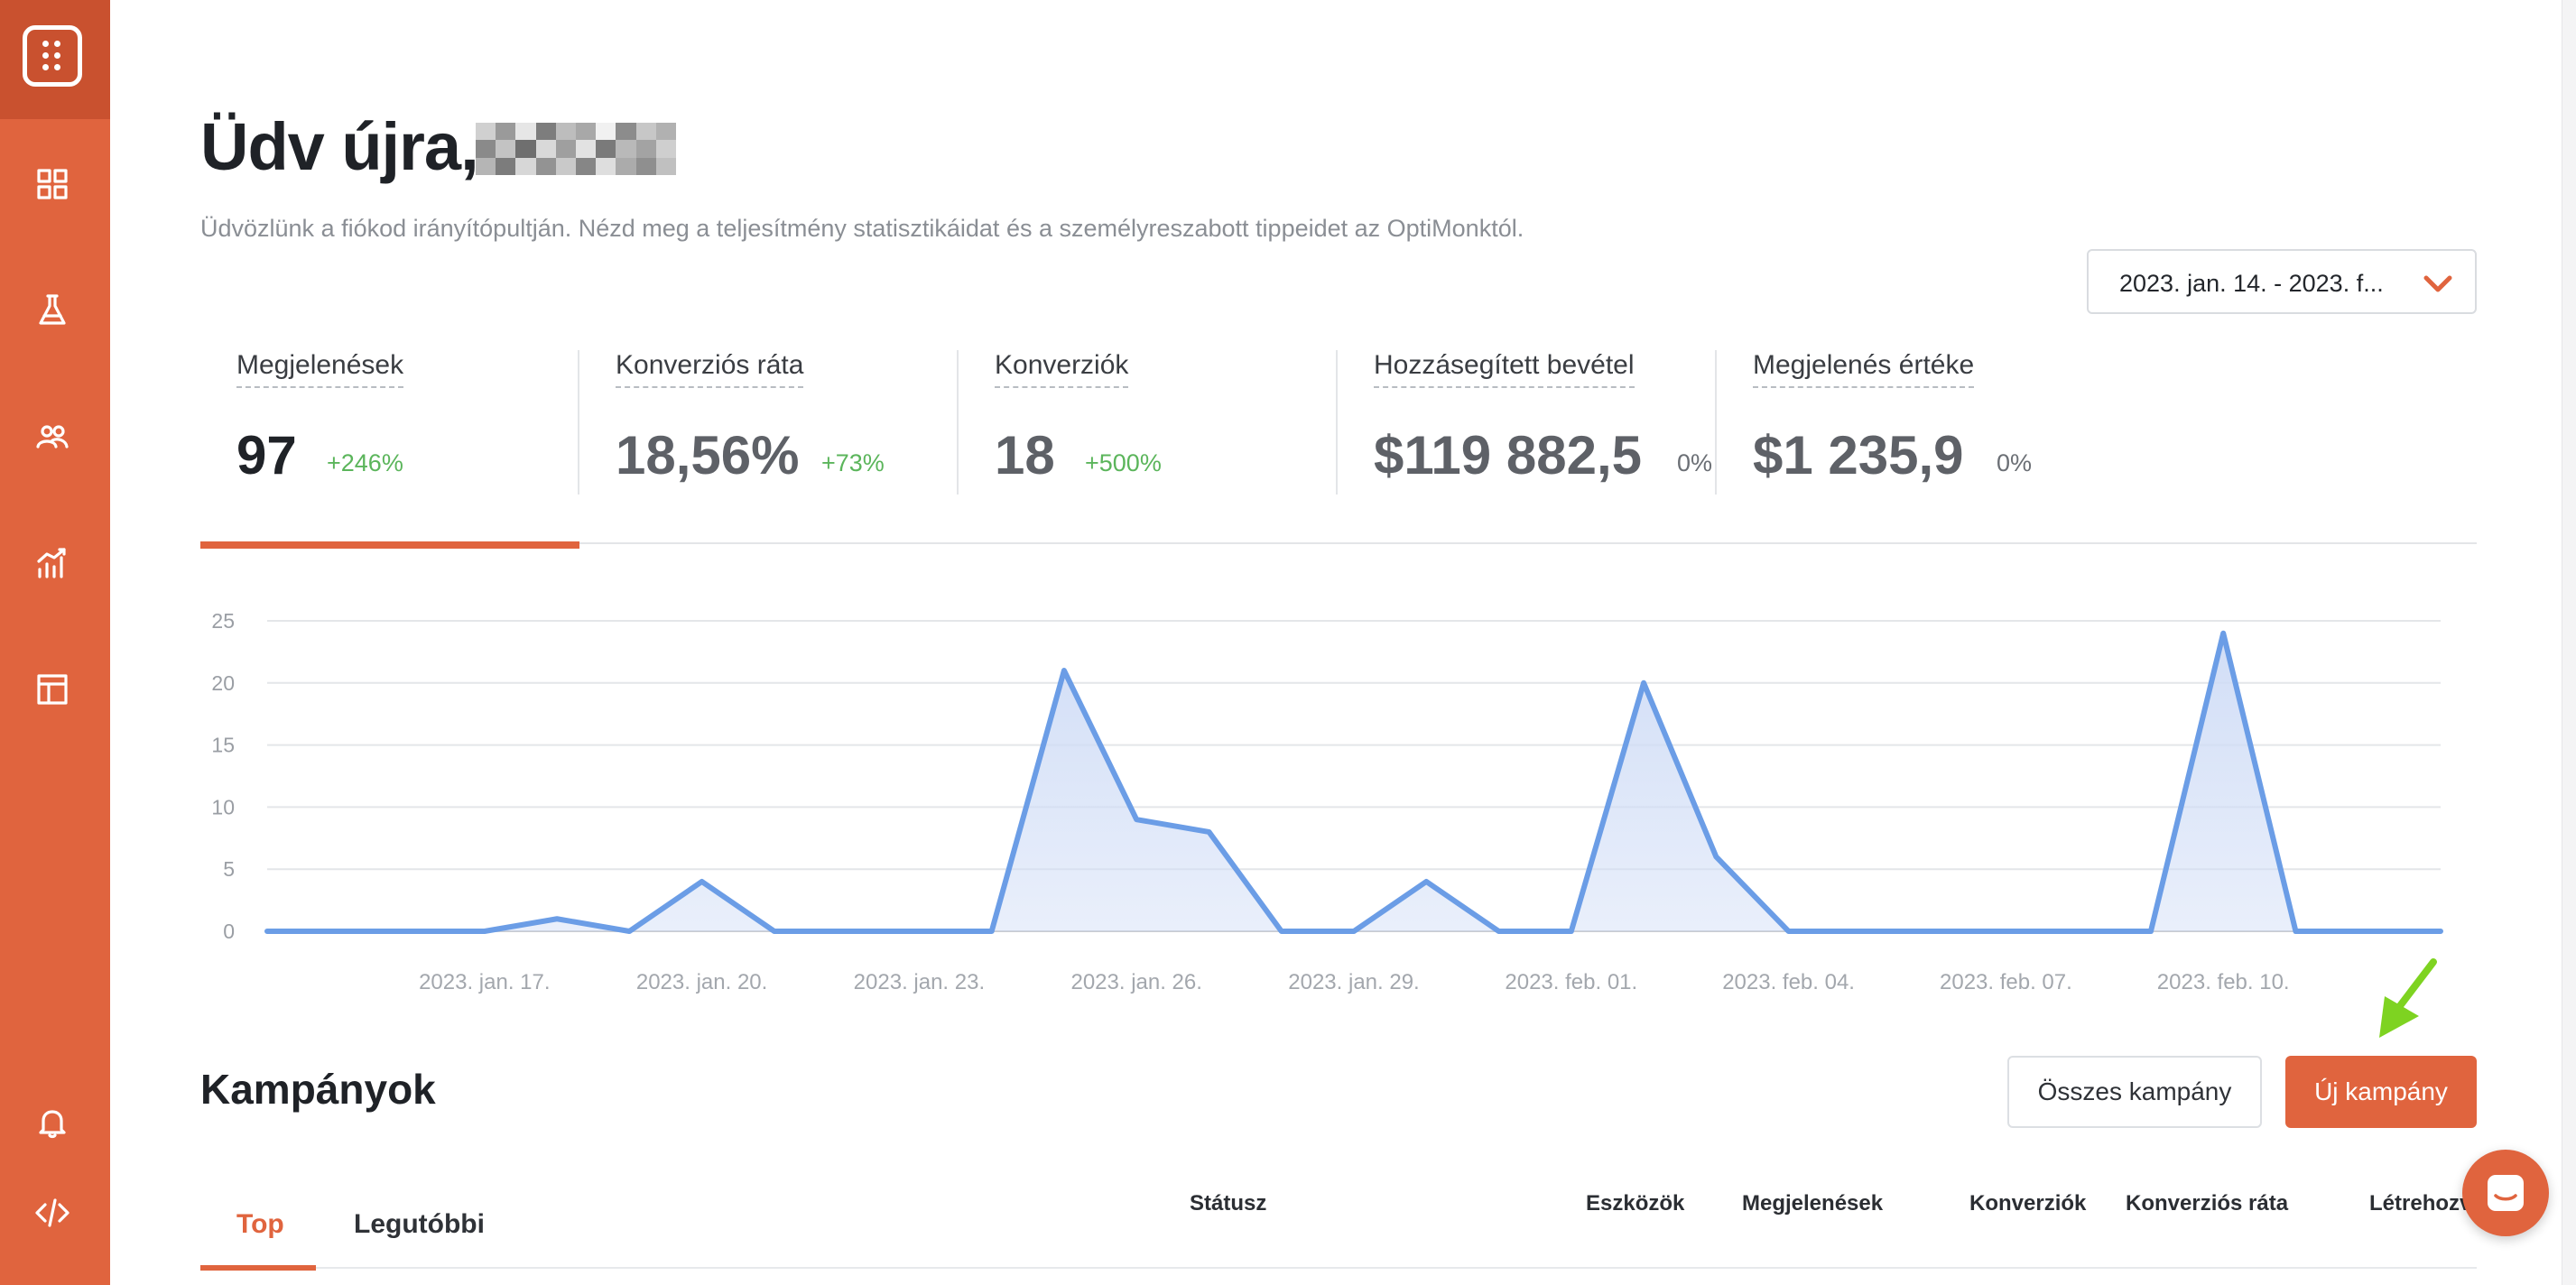 The image size is (2576, 1285). I want to click on stat-tab-active-indicator, so click(389, 545).